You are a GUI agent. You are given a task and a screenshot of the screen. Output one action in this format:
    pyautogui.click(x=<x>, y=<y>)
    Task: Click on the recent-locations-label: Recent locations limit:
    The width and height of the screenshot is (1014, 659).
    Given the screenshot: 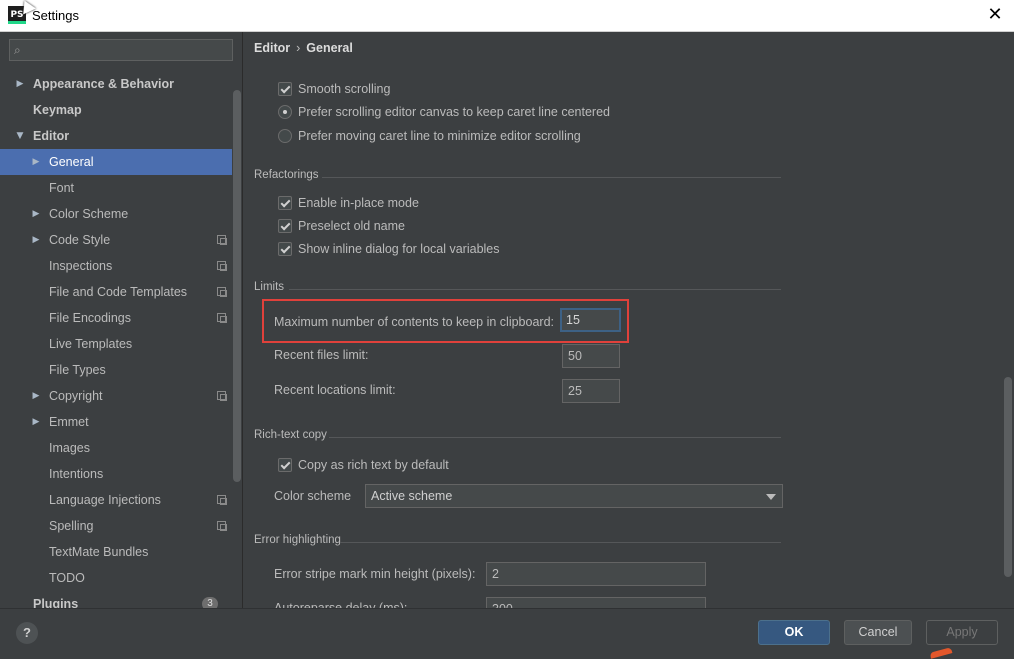 What is the action you would take?
    pyautogui.click(x=335, y=390)
    